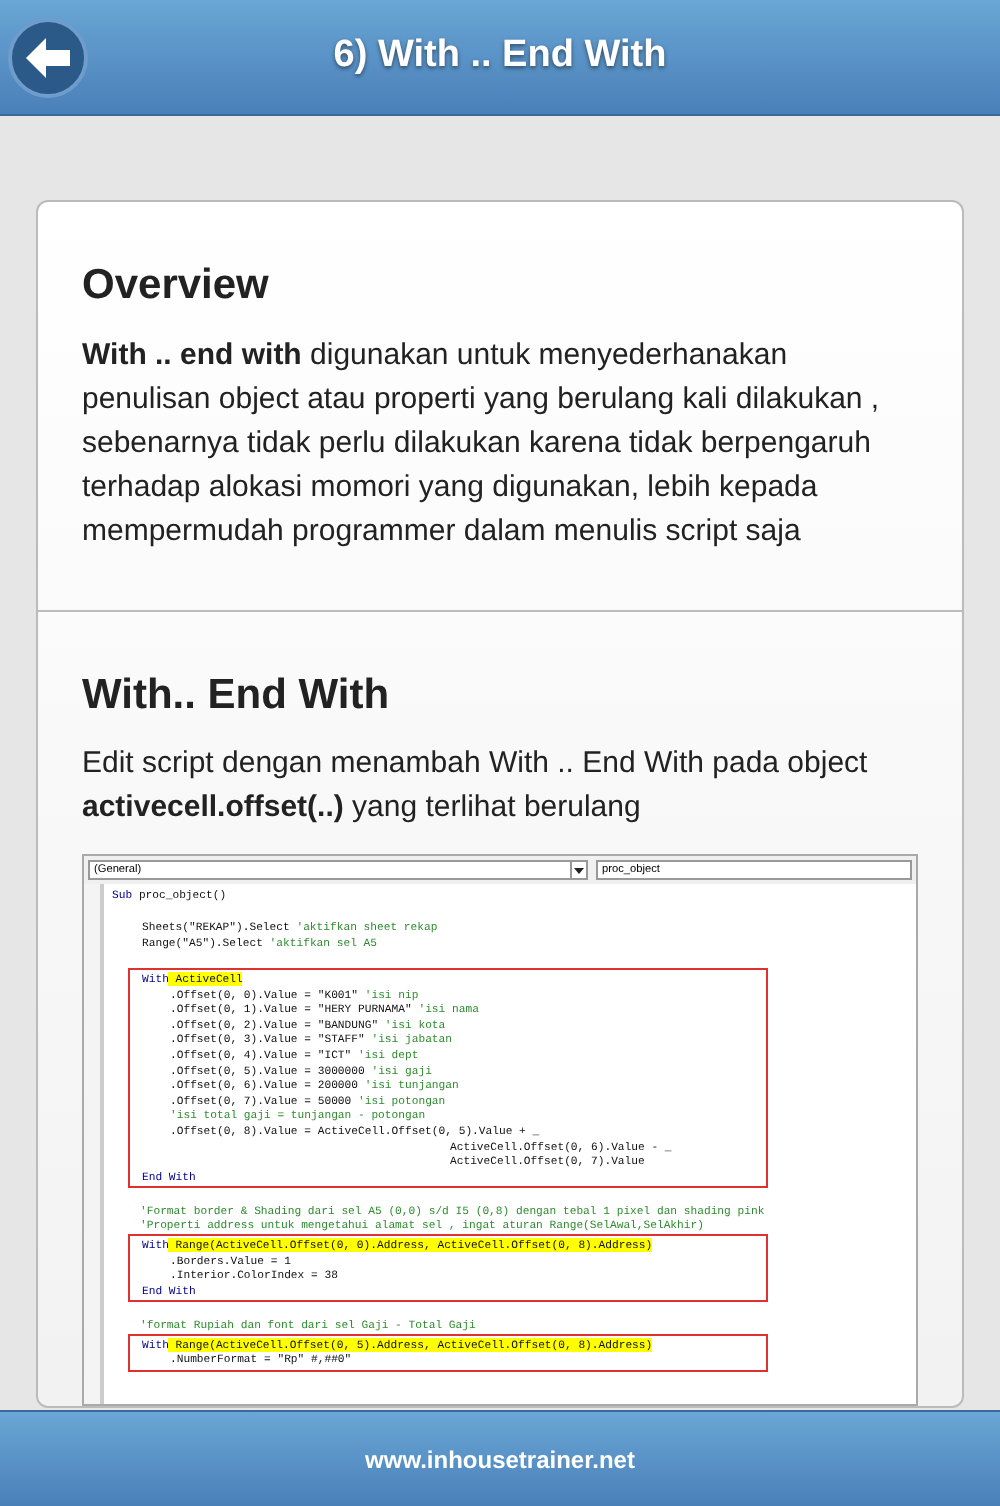  I want to click on back-button, so click(48, 58).